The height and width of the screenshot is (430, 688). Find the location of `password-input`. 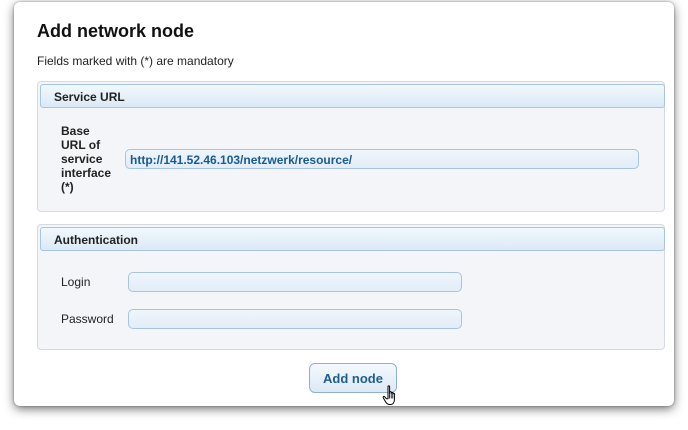

password-input is located at coordinates (295, 319).